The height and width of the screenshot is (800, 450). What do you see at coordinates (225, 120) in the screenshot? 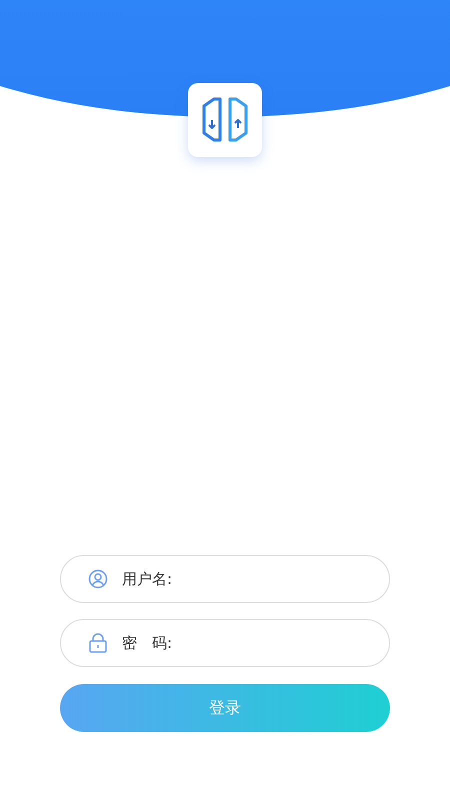
I see `logo-icon` at bounding box center [225, 120].